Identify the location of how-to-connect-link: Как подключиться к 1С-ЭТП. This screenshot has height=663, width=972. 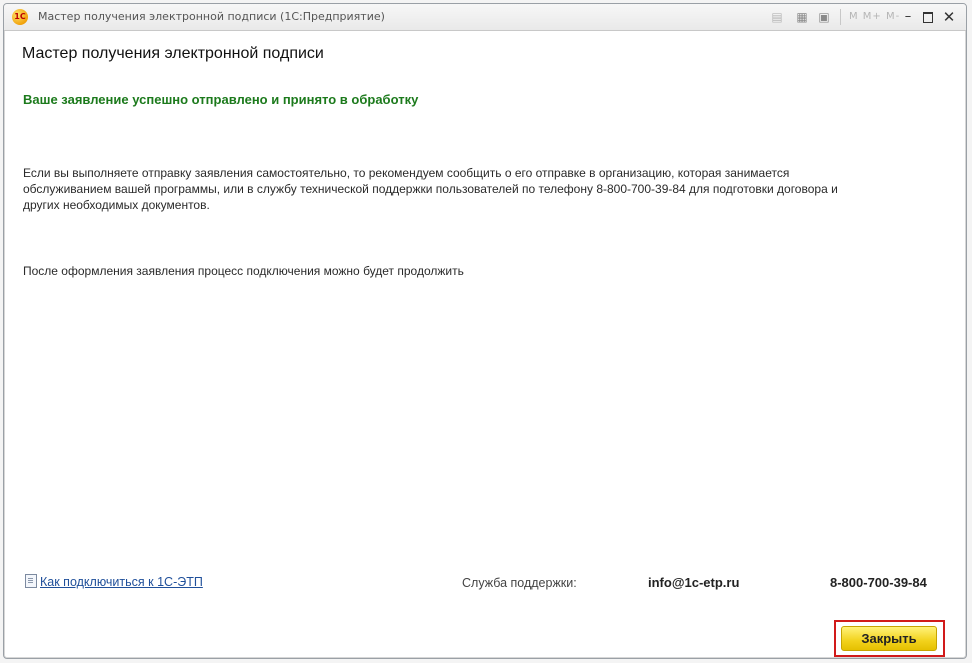
(121, 582).